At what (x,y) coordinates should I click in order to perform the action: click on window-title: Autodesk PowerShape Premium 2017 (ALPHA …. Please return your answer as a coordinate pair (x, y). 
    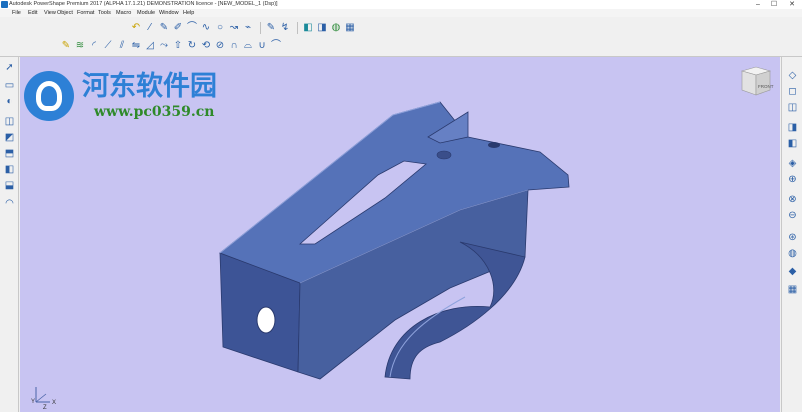
    Looking at the image, I should click on (143, 4).